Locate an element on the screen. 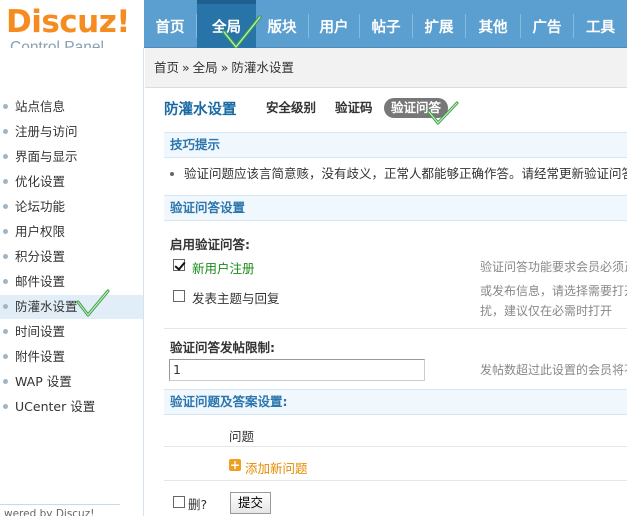 Image resolution: width=627 pixels, height=516 pixels. sidebar-item-credits: 积分设置 is located at coordinates (71, 257).